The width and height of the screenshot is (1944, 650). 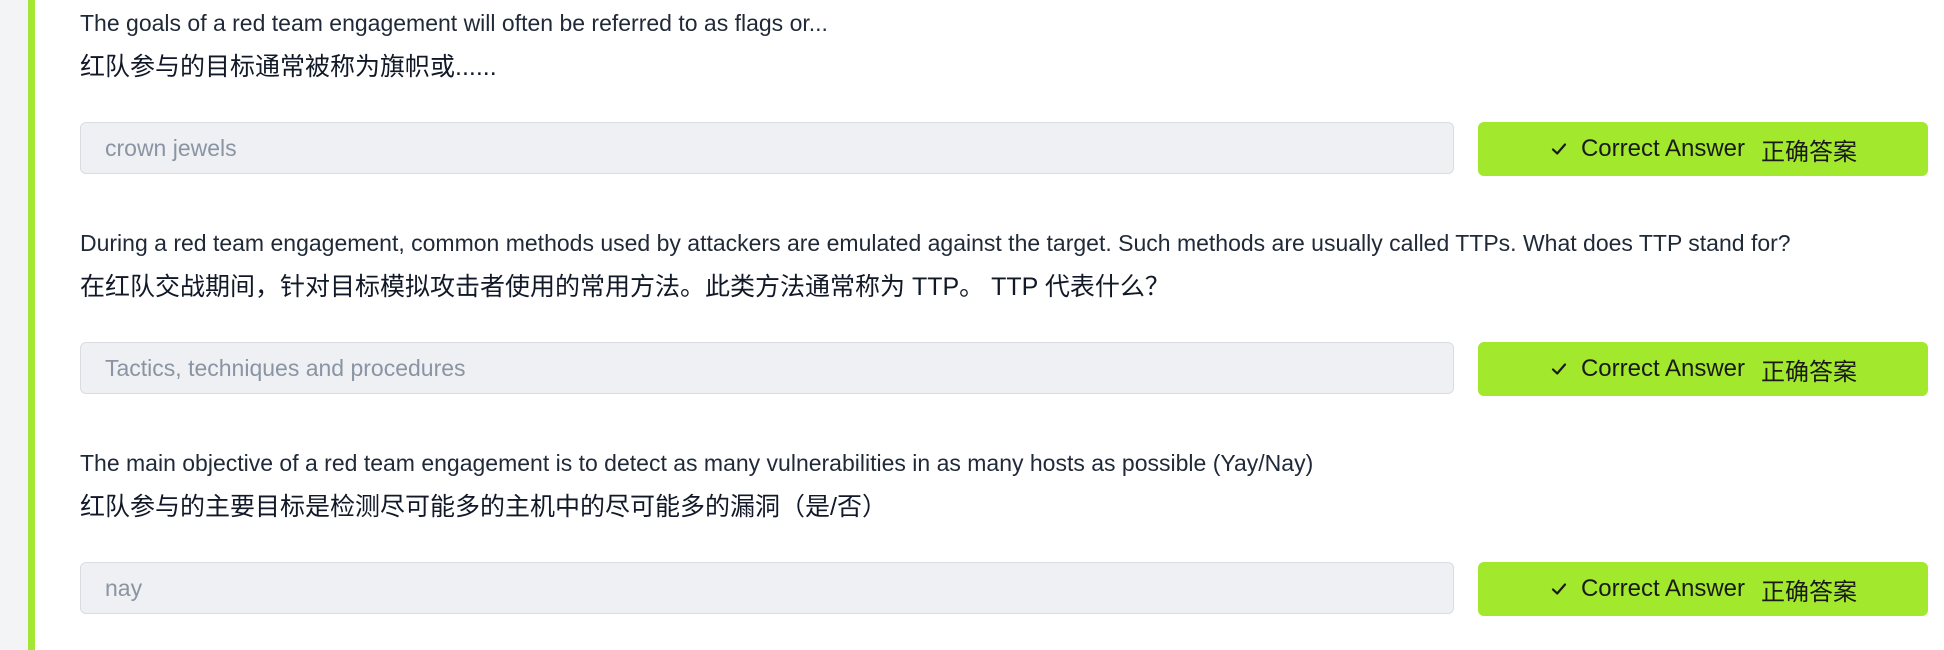 What do you see at coordinates (14, 325) in the screenshot?
I see `page-left-gutter` at bounding box center [14, 325].